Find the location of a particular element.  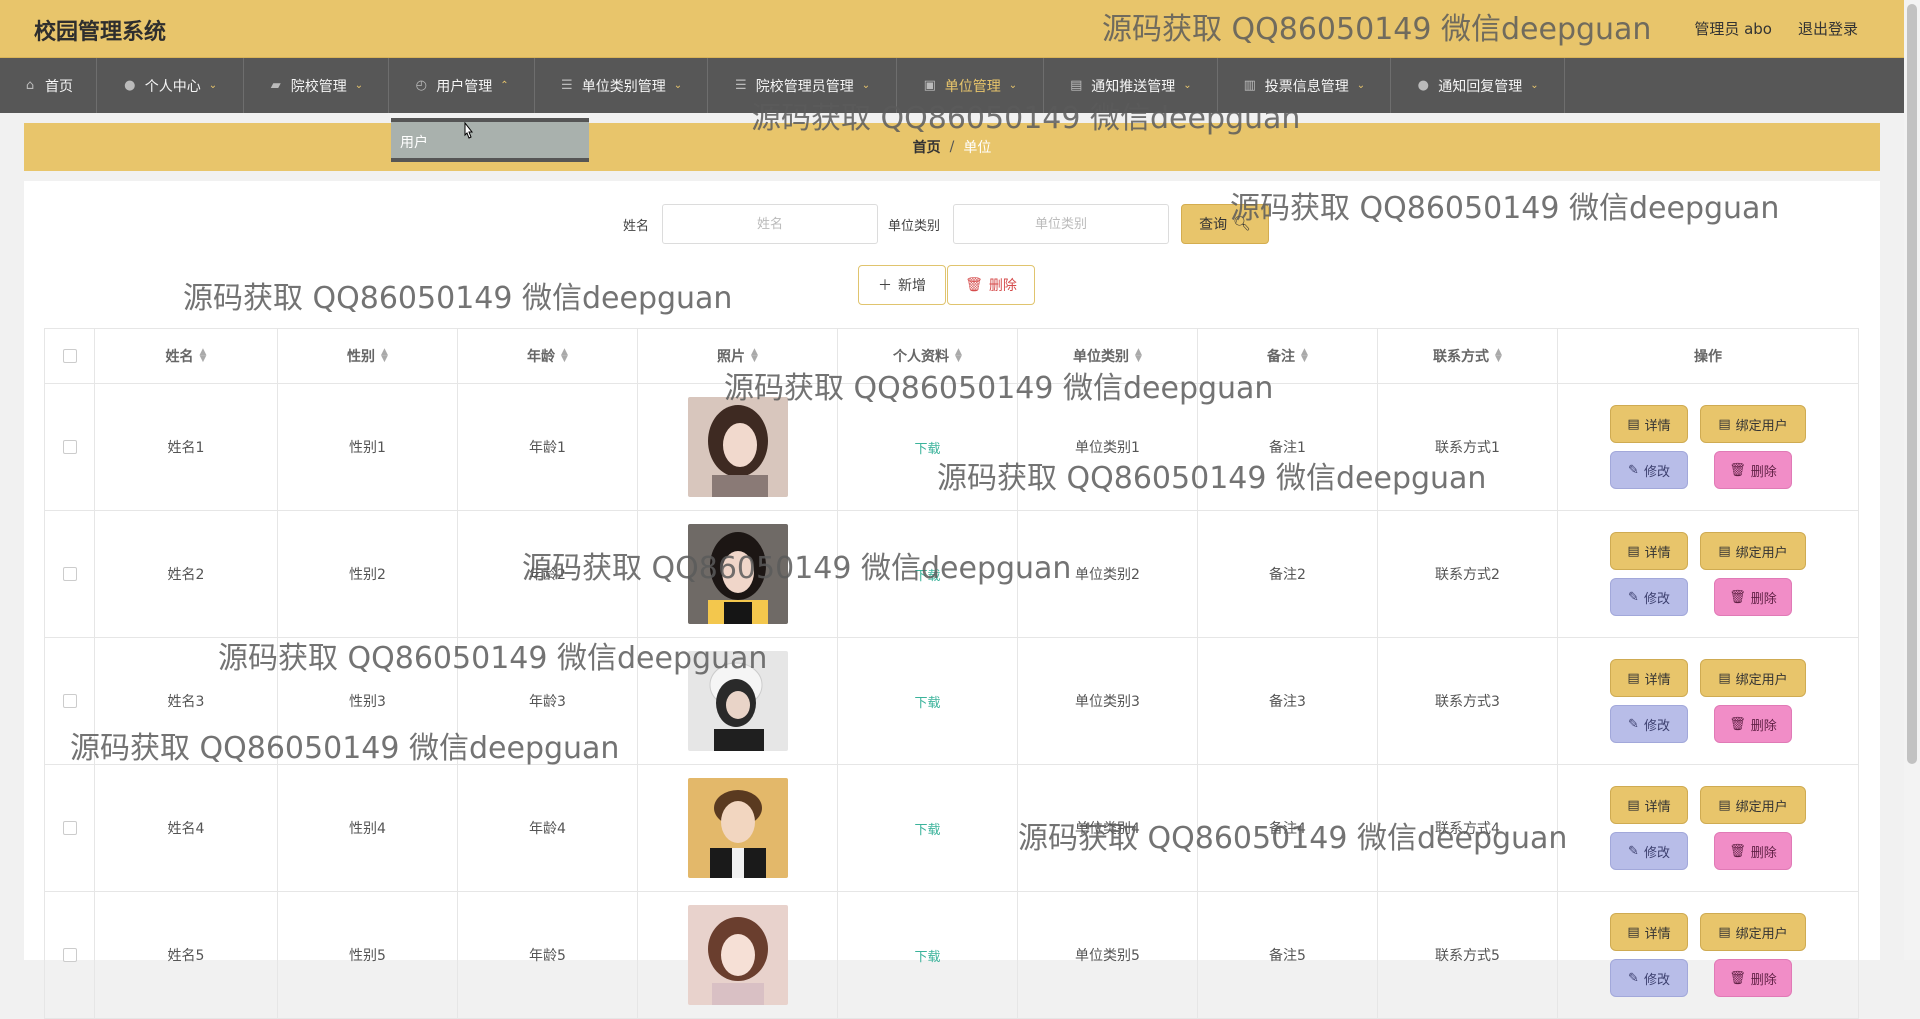

nav-item-label: 院校管理员管理 is located at coordinates (804, 86).